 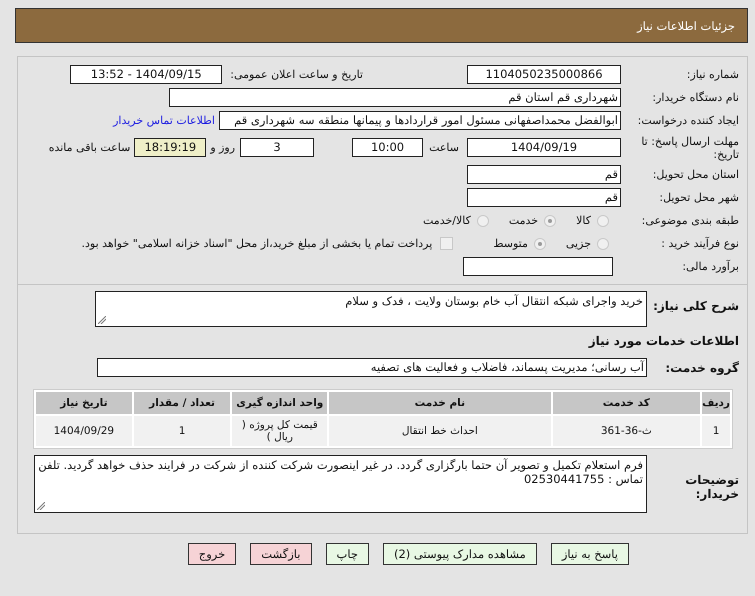 What do you see at coordinates (663, 341) in the screenshot?
I see `section-heading: اطلاعات خدمات مورد نیاز` at bounding box center [663, 341].